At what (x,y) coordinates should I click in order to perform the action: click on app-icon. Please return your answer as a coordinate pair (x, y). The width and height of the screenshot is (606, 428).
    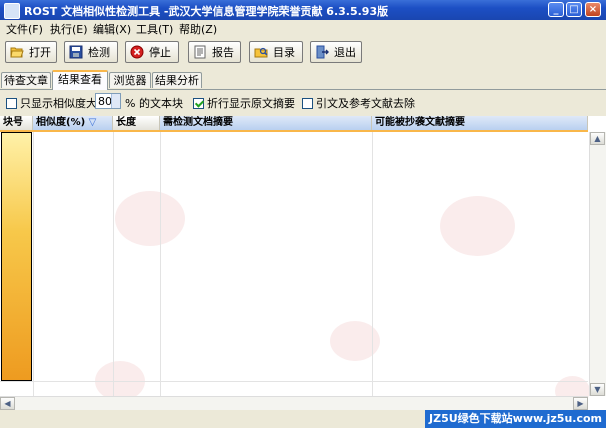
    Looking at the image, I should click on (12, 11).